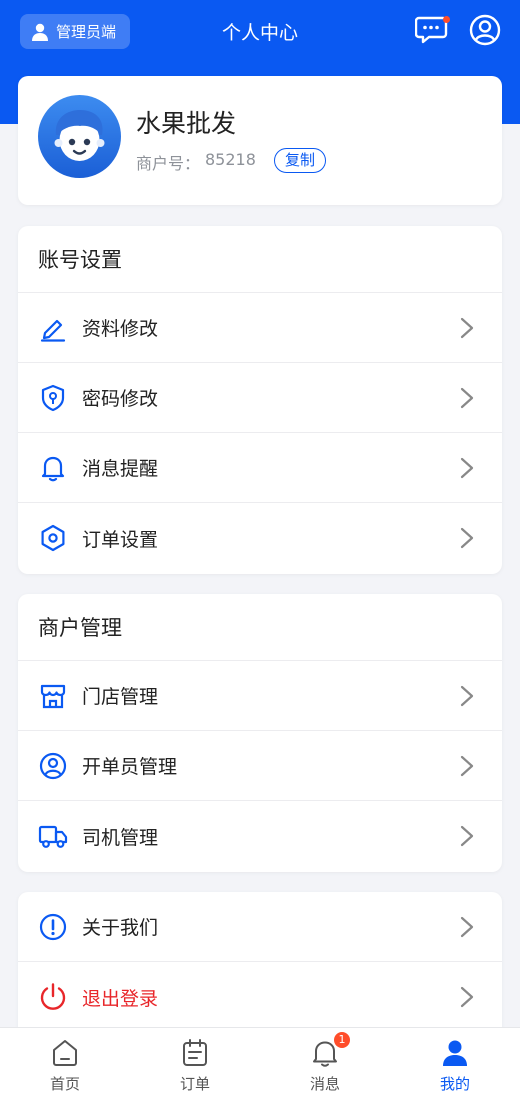  Describe the element at coordinates (120, 329) in the screenshot. I see `menu-item-label: 资料修改` at that location.